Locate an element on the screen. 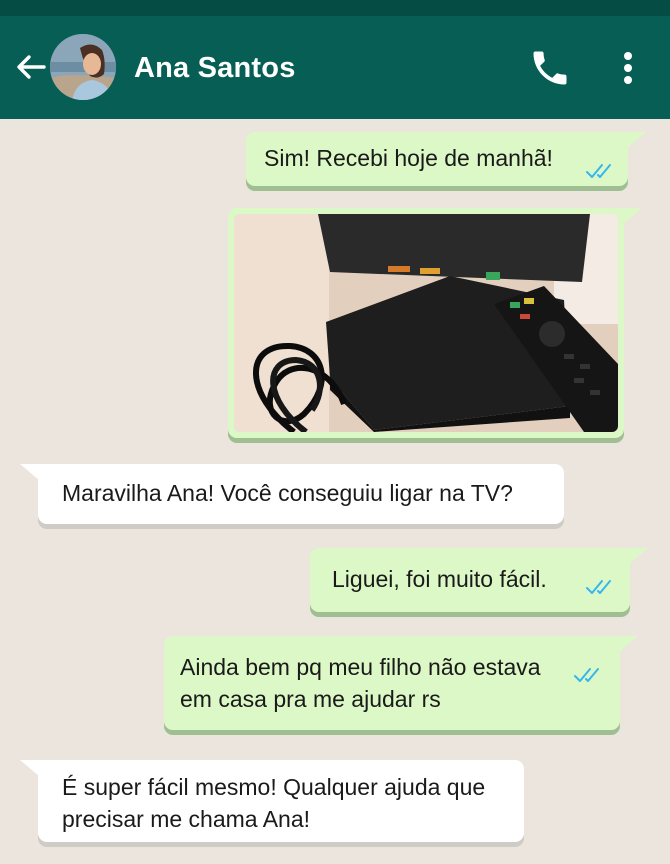 The width and height of the screenshot is (670, 864). status-bar is located at coordinates (335, 8).